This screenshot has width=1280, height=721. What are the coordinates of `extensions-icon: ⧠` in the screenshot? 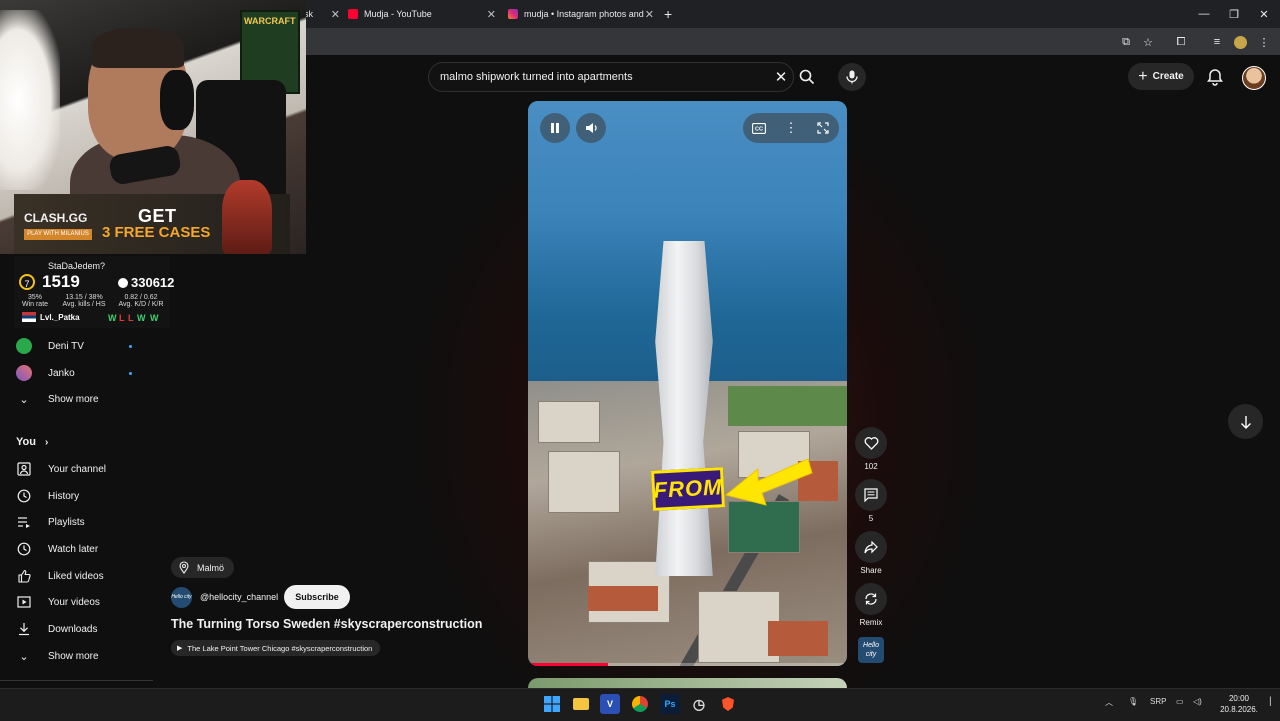 It's located at (1181, 42).